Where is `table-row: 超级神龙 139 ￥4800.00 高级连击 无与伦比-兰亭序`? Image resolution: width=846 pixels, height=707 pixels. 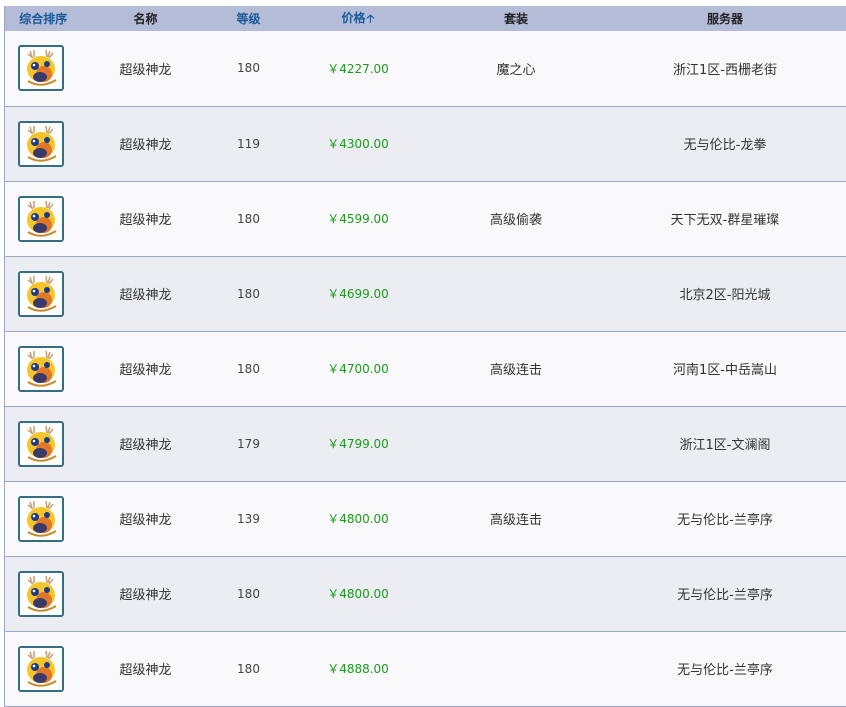
table-row: 超级神龙 139 ￥4800.00 高级连击 无与伦比-兰亭序 is located at coordinates (425, 518).